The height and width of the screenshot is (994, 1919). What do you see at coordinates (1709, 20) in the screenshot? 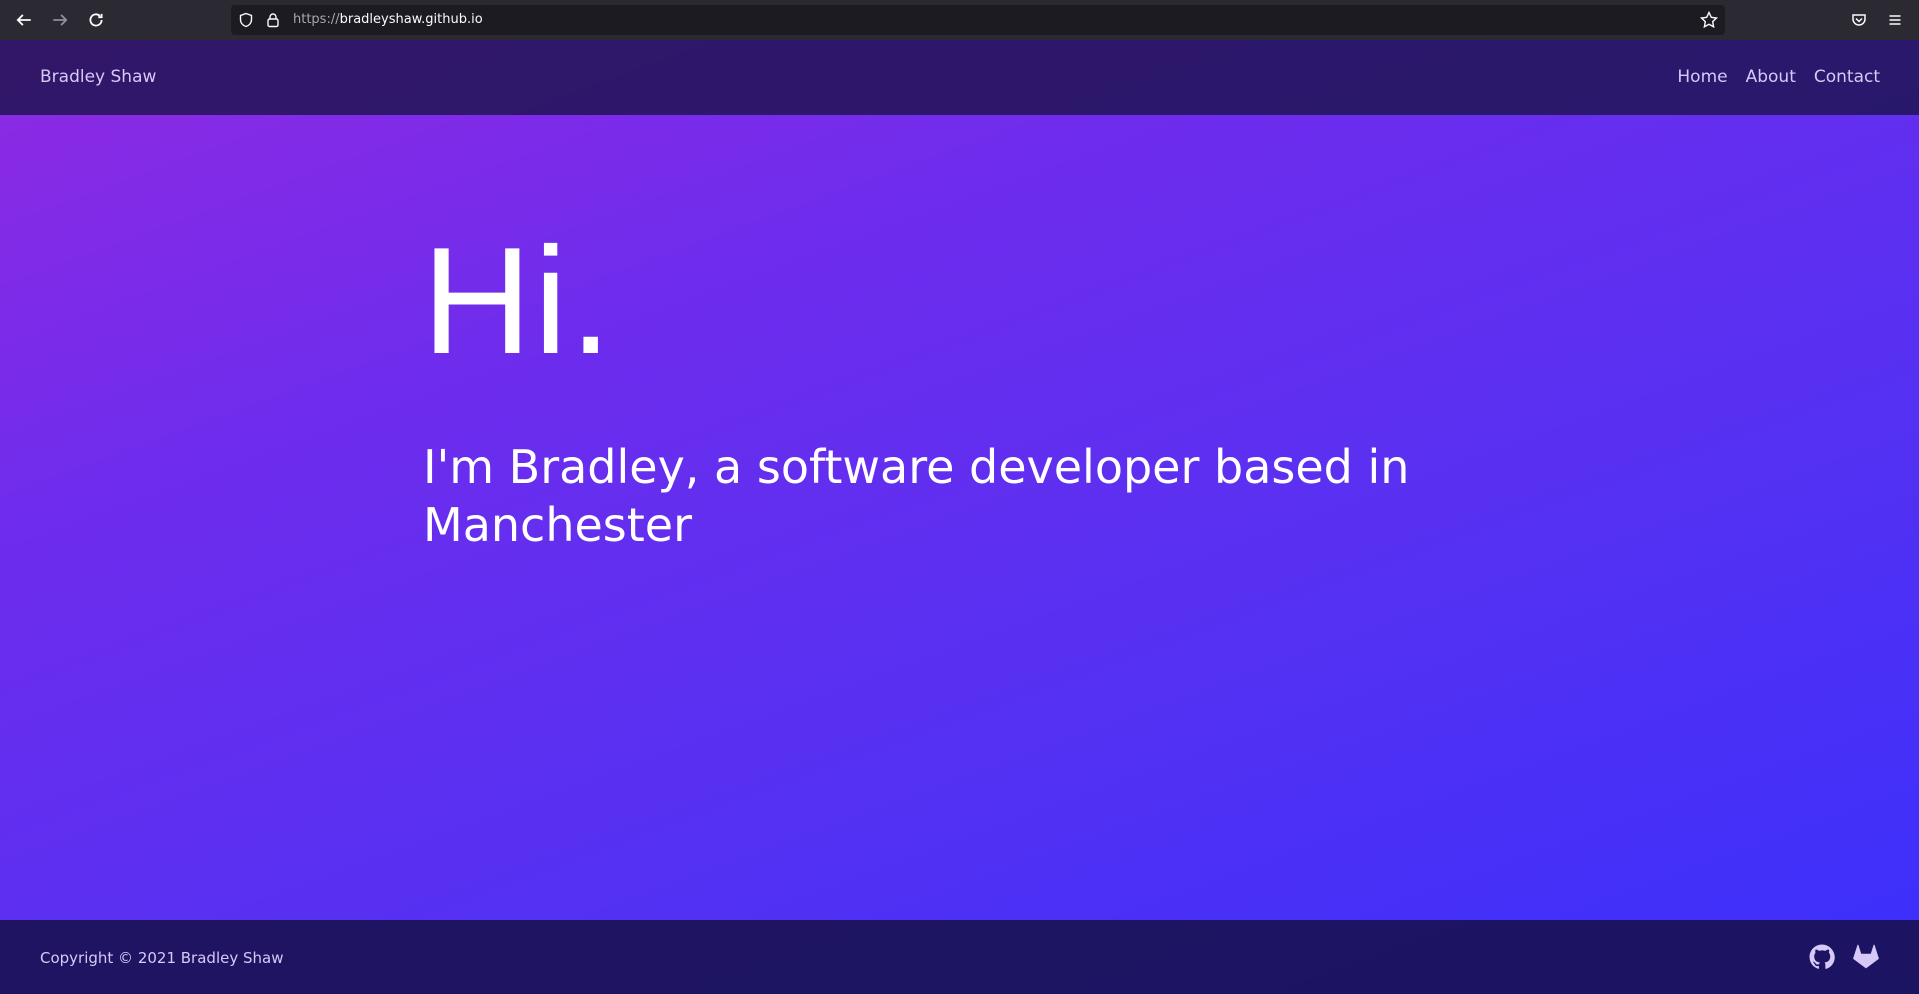
I see `star-icon` at bounding box center [1709, 20].